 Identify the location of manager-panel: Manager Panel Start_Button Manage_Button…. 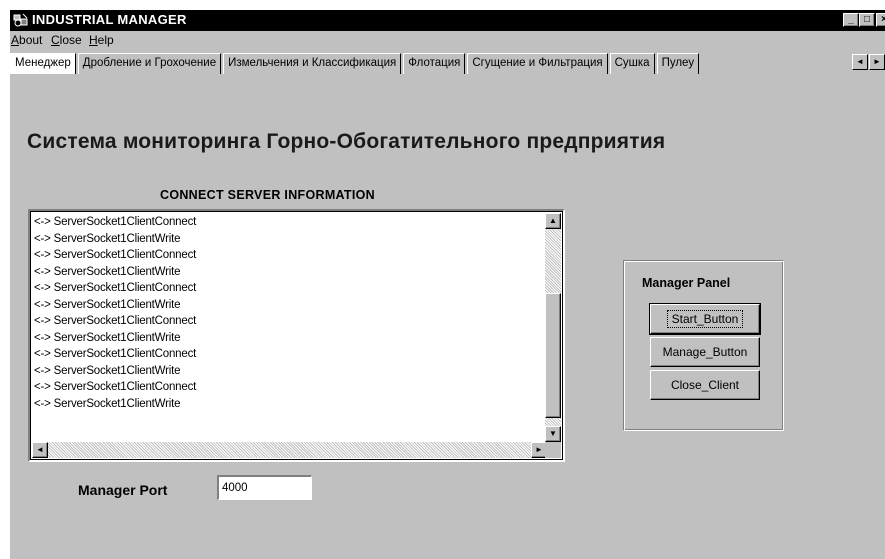
(703, 345).